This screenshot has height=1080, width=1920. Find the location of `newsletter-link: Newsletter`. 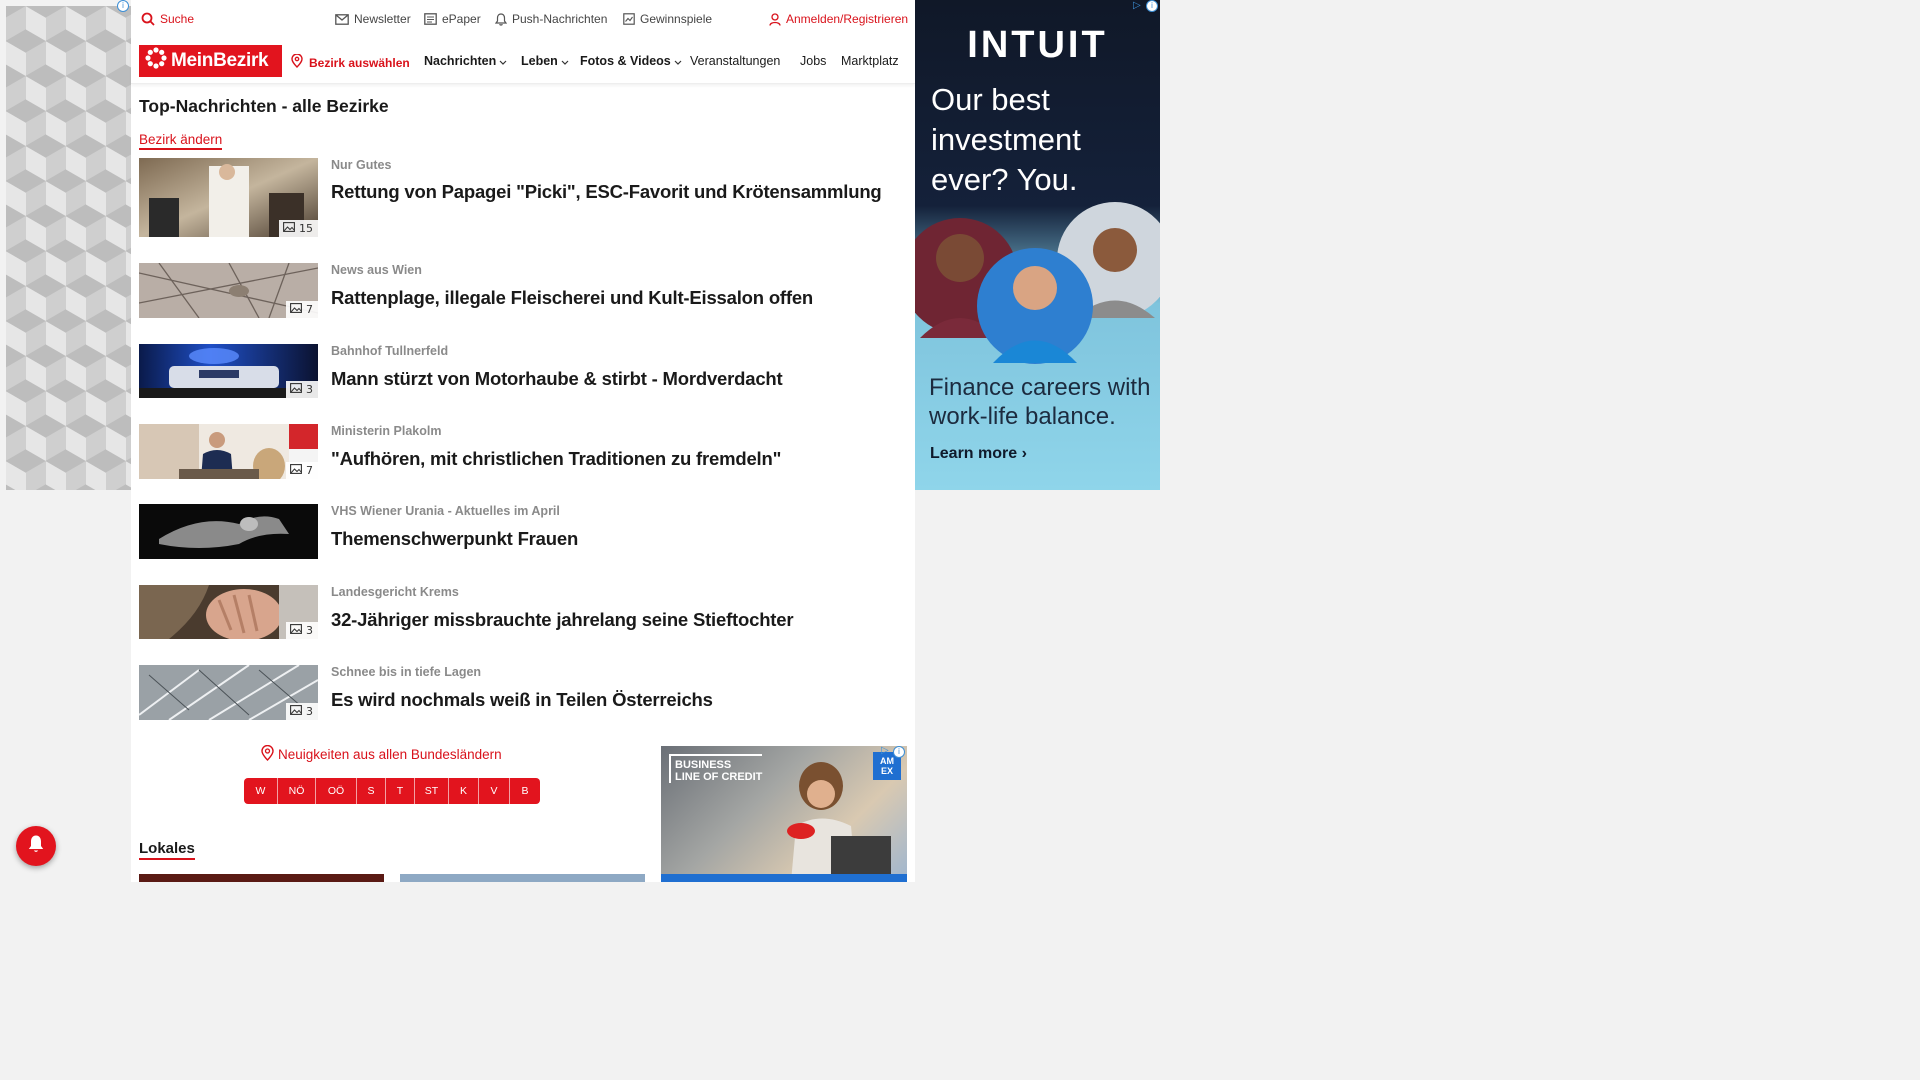

newsletter-link: Newsletter is located at coordinates (373, 19).